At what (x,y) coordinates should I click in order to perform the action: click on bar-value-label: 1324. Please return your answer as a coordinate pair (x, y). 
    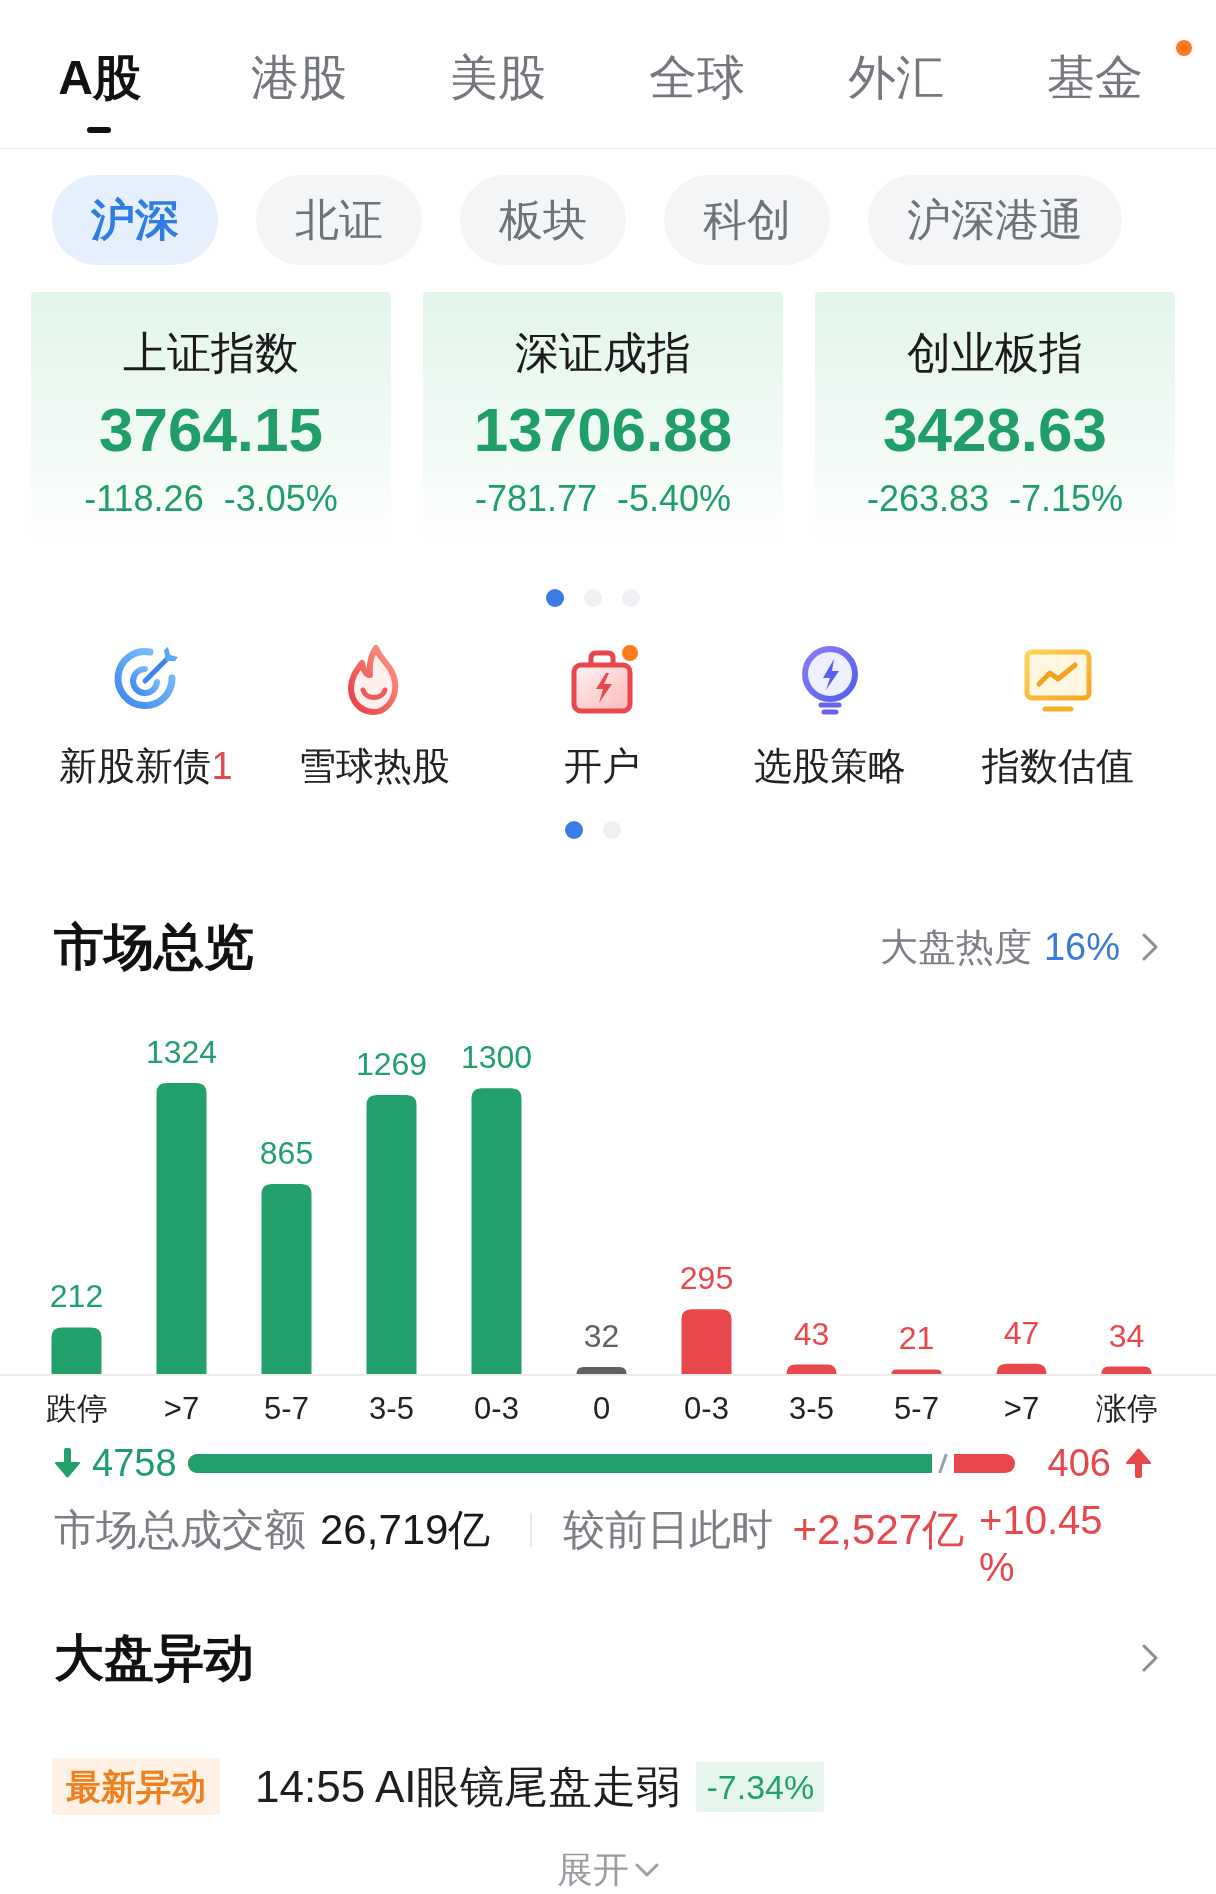
    Looking at the image, I should click on (181, 1052).